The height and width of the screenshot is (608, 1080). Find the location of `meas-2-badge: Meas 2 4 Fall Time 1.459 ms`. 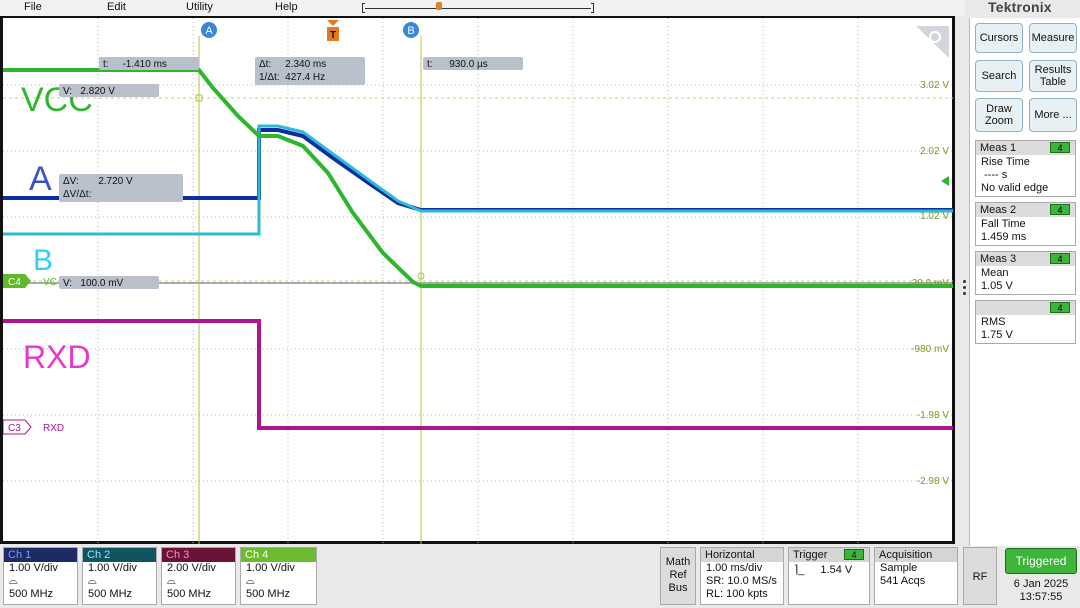

meas-2-badge: Meas 2 4 Fall Time 1.459 ms is located at coordinates (1025, 224).